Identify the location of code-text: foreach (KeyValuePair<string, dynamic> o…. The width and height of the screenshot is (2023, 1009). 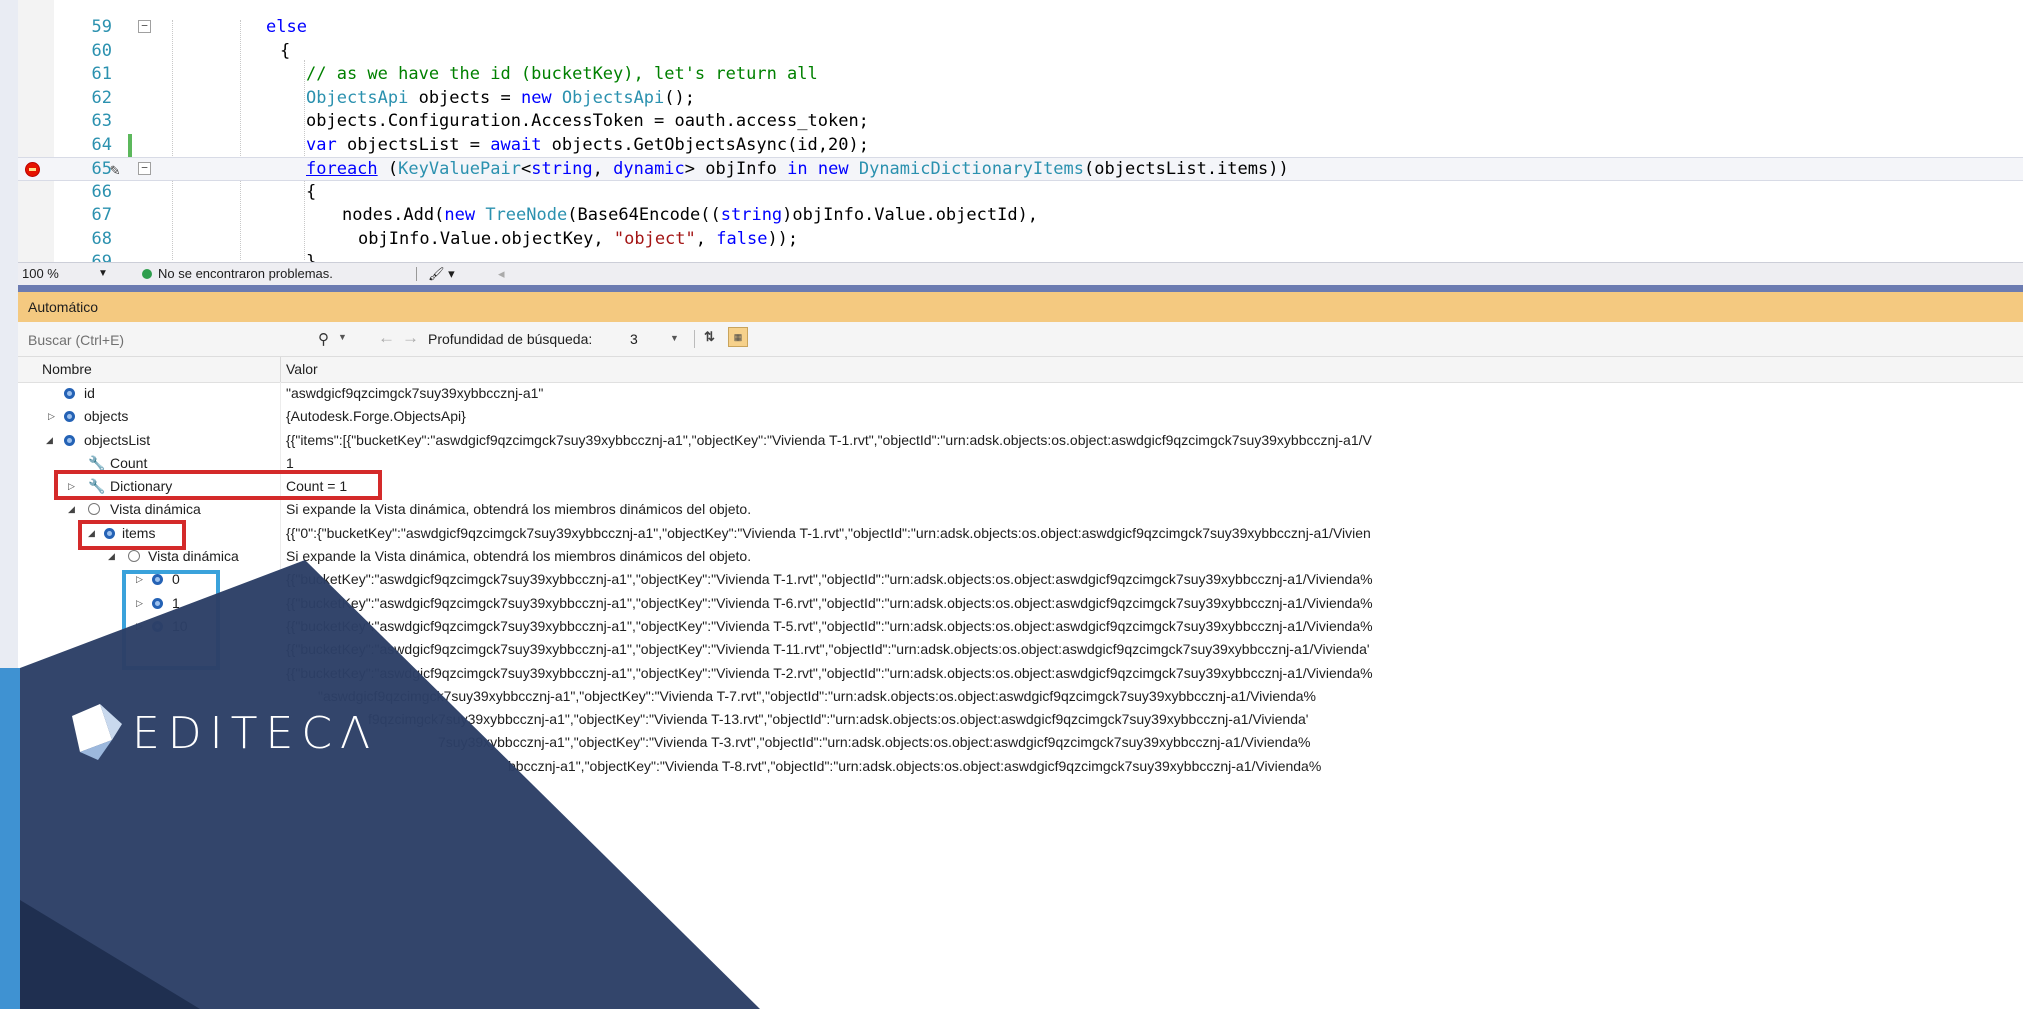
(797, 169).